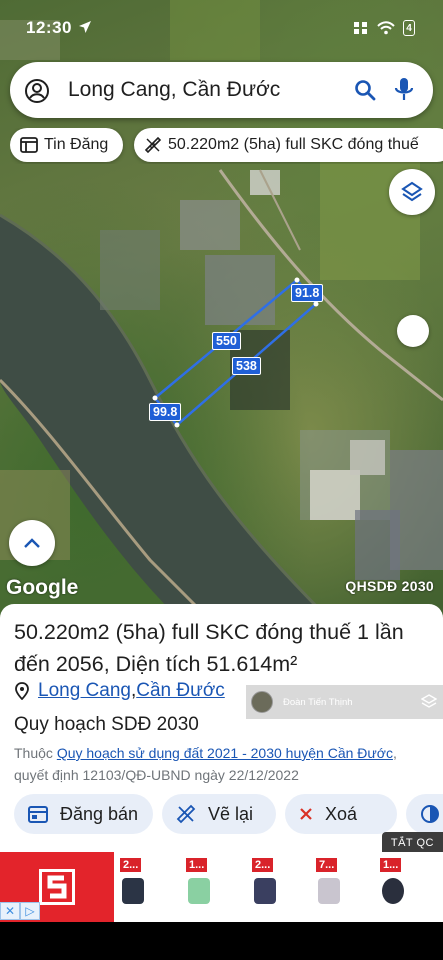 This screenshot has width=443, height=960. Describe the element at coordinates (409, 28) in the screenshot. I see `battery-icon: 4` at that location.